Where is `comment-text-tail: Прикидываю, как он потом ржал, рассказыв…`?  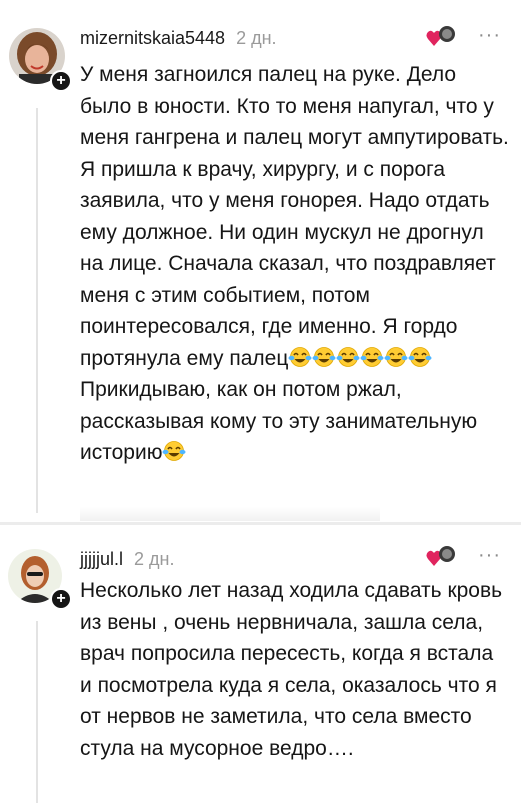
comment-text-tail: Прикидываю, как он потом ржал, рассказыв… is located at coordinates (279, 421).